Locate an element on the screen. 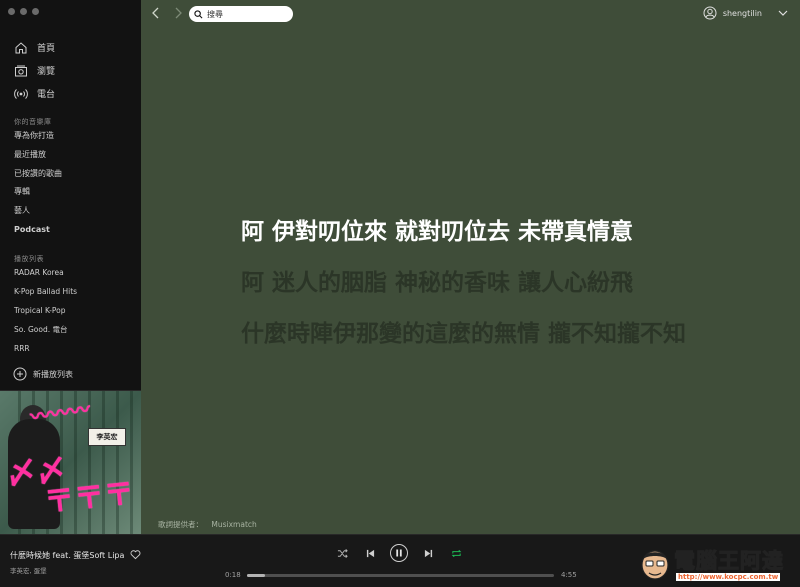  lyrics-provider-name: Musixmatch is located at coordinates (234, 524).